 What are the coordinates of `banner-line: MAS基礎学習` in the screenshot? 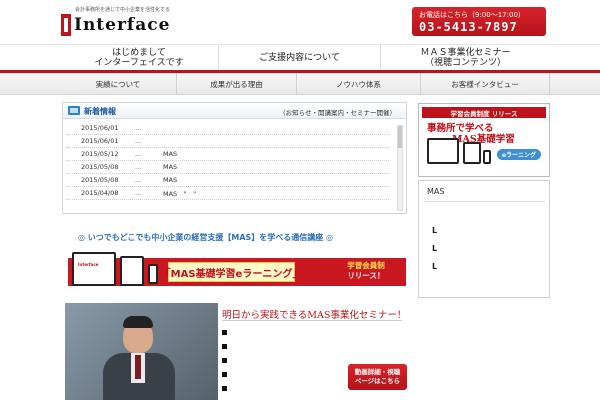 It's located at (483, 139).